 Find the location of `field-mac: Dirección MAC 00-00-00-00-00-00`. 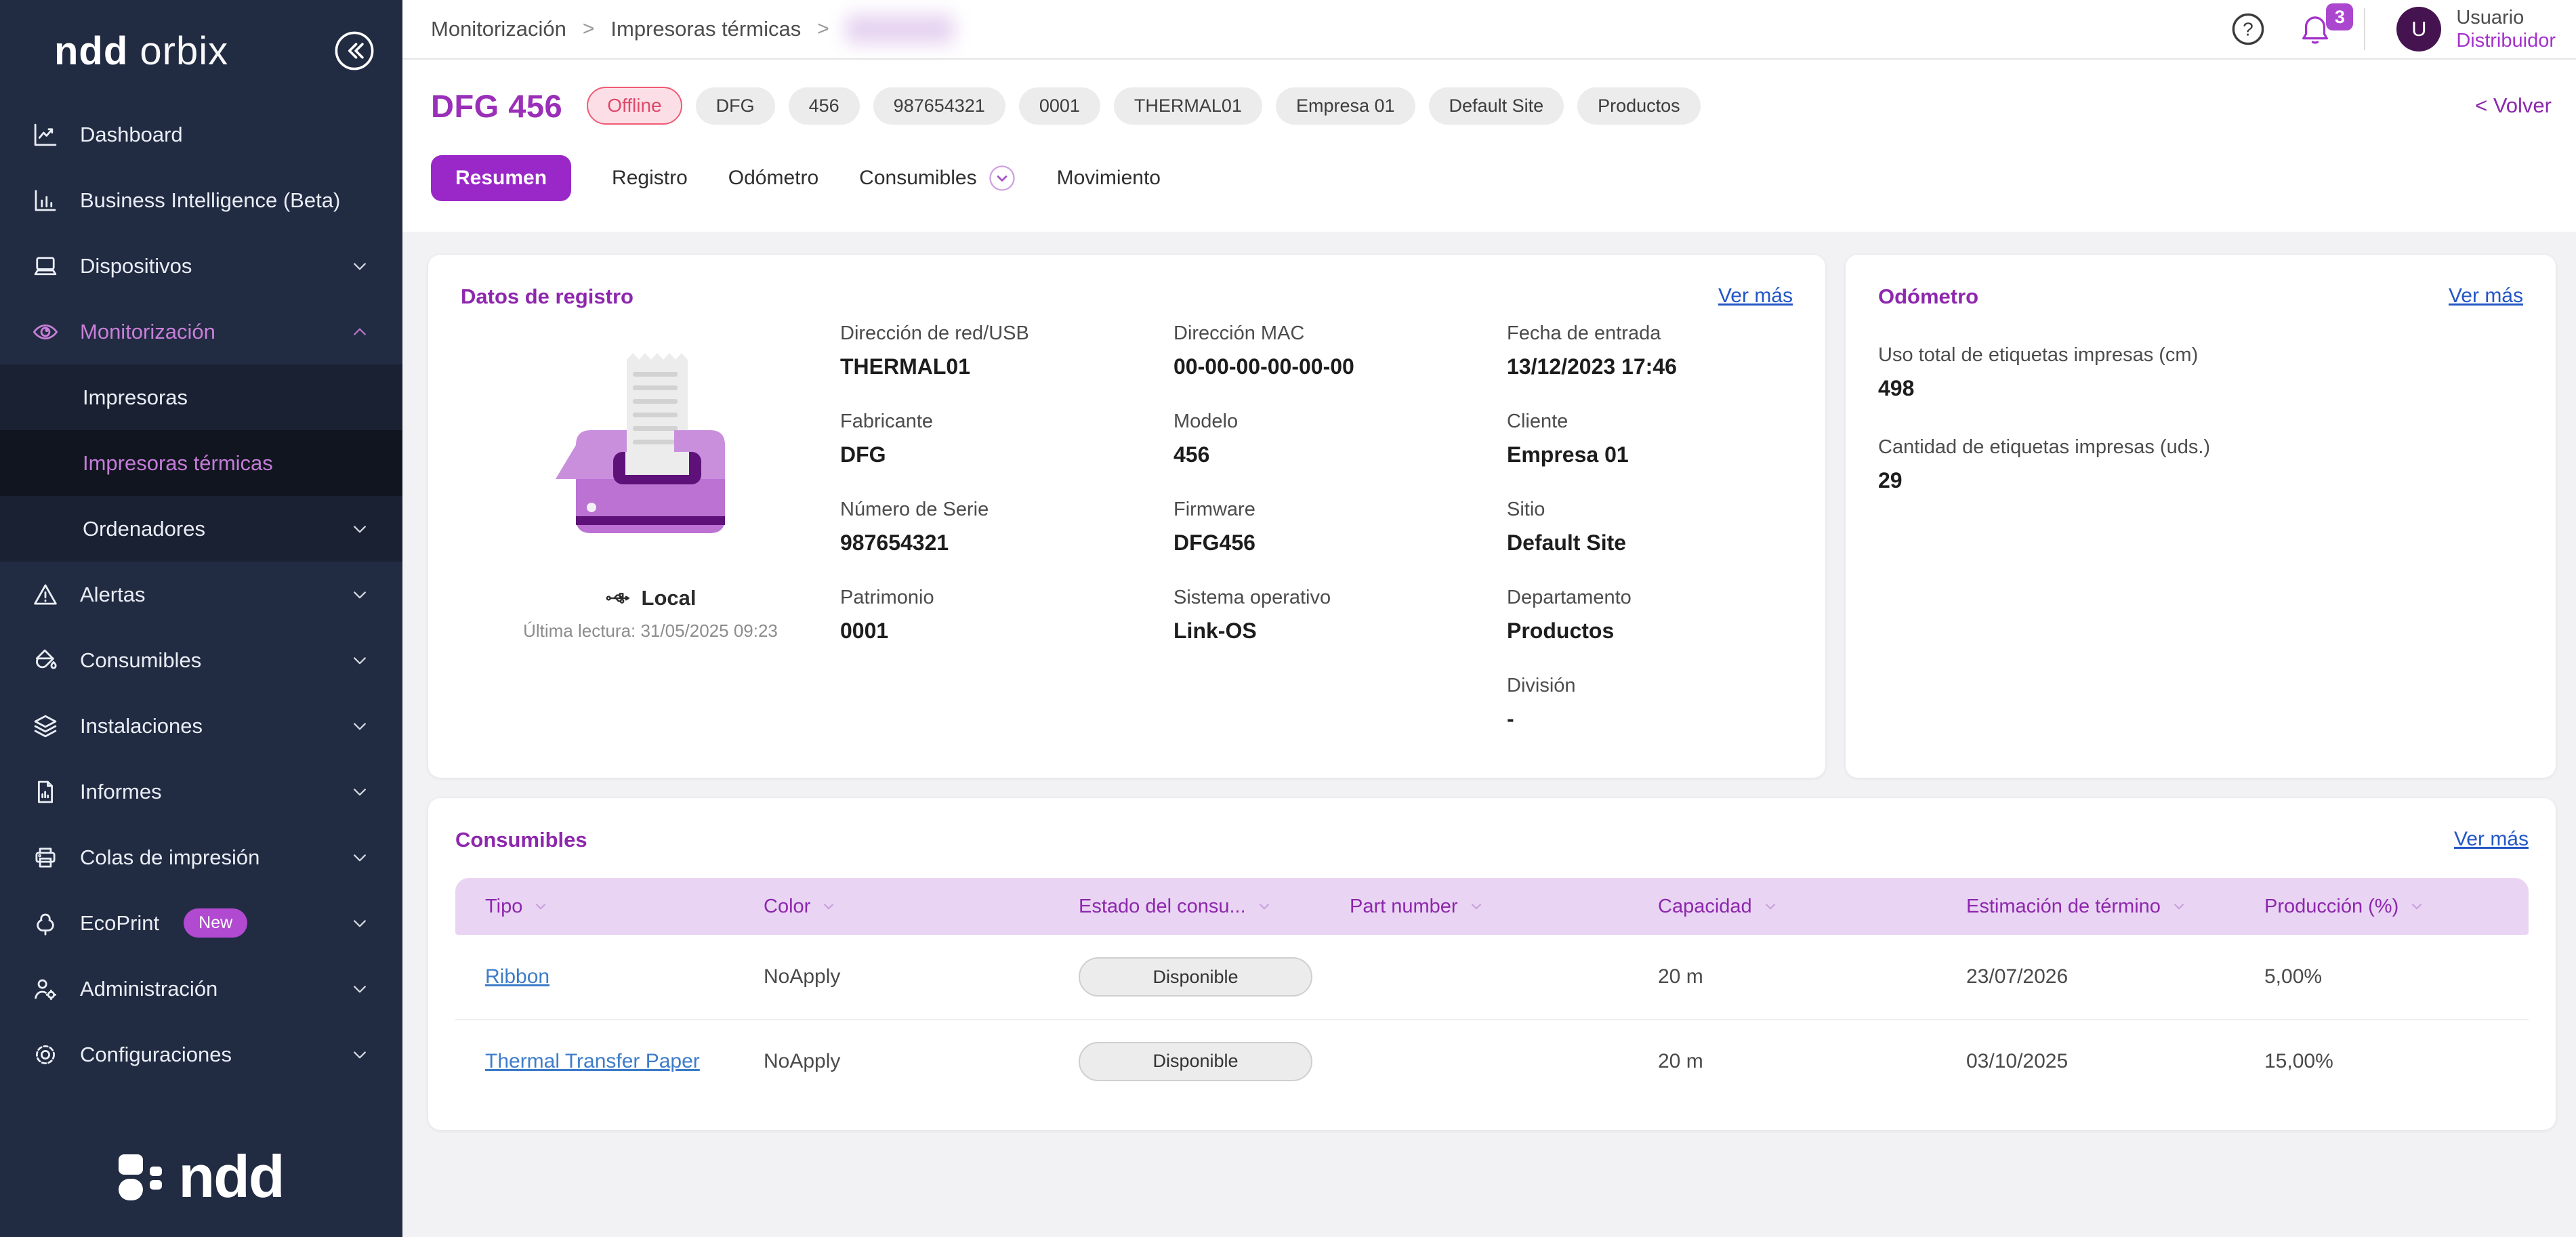

field-mac: Dirección MAC 00-00-00-00-00-00 is located at coordinates (1316, 351).